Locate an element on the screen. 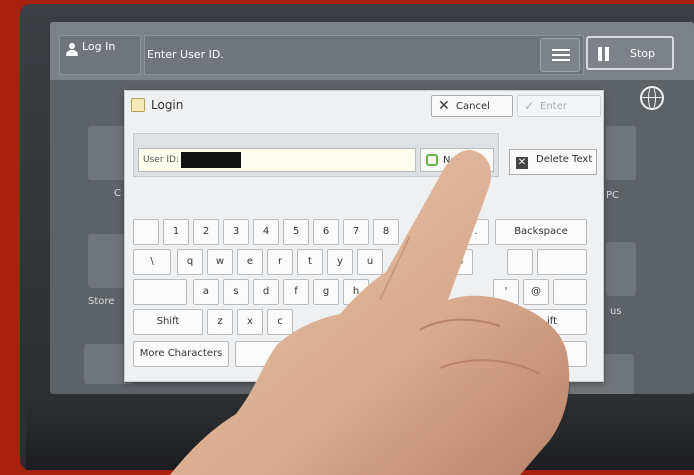 This screenshot has height=475, width=694. delete-text-label: Delete Text is located at coordinates (564, 159).